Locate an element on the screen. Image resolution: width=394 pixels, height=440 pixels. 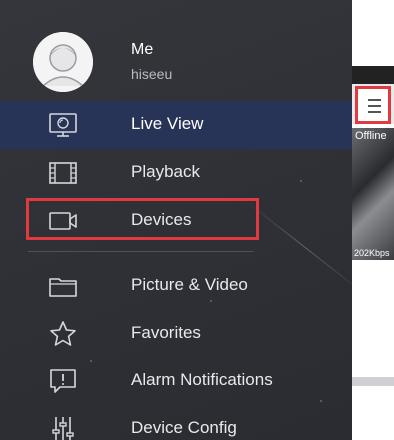
alert-message-icon is located at coordinates (63, 381).